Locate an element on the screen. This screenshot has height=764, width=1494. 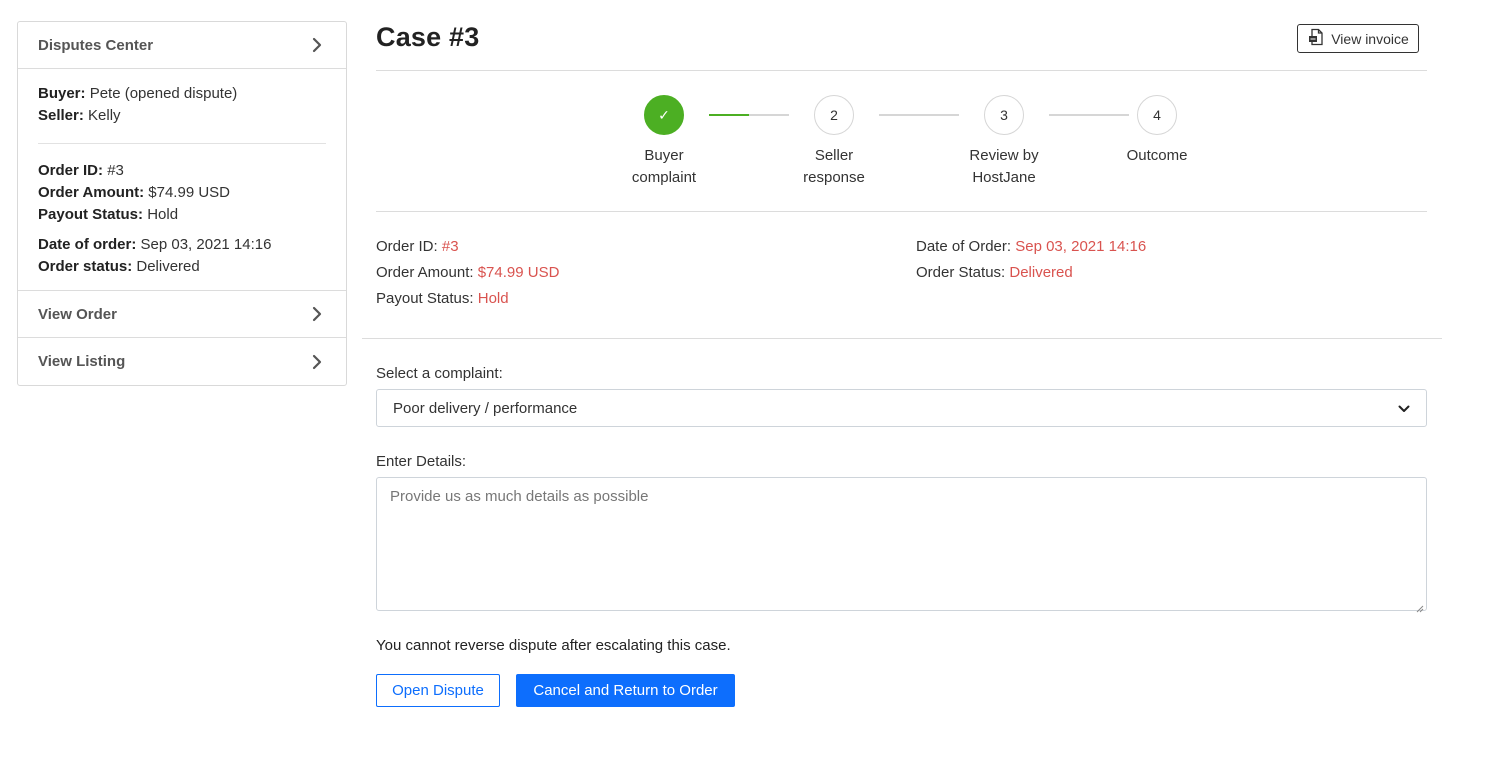
step-review: 3 Review by HostJane is located at coordinates (1004, 142).